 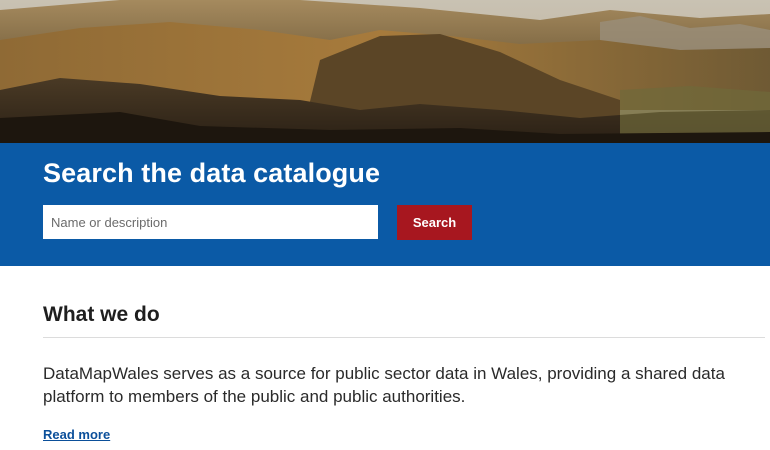 What do you see at coordinates (404, 337) in the screenshot?
I see `section-divider` at bounding box center [404, 337].